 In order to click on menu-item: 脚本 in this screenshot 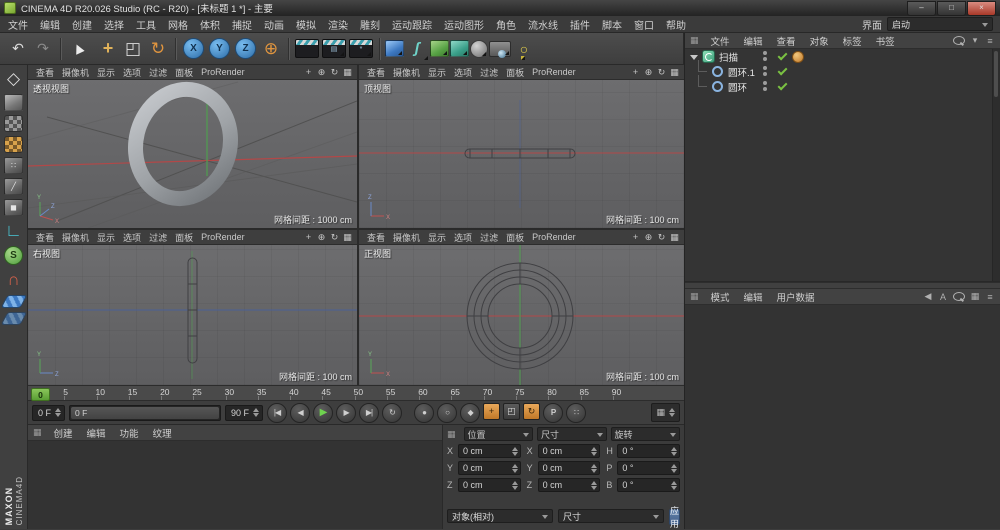, I will do `click(612, 24)`.